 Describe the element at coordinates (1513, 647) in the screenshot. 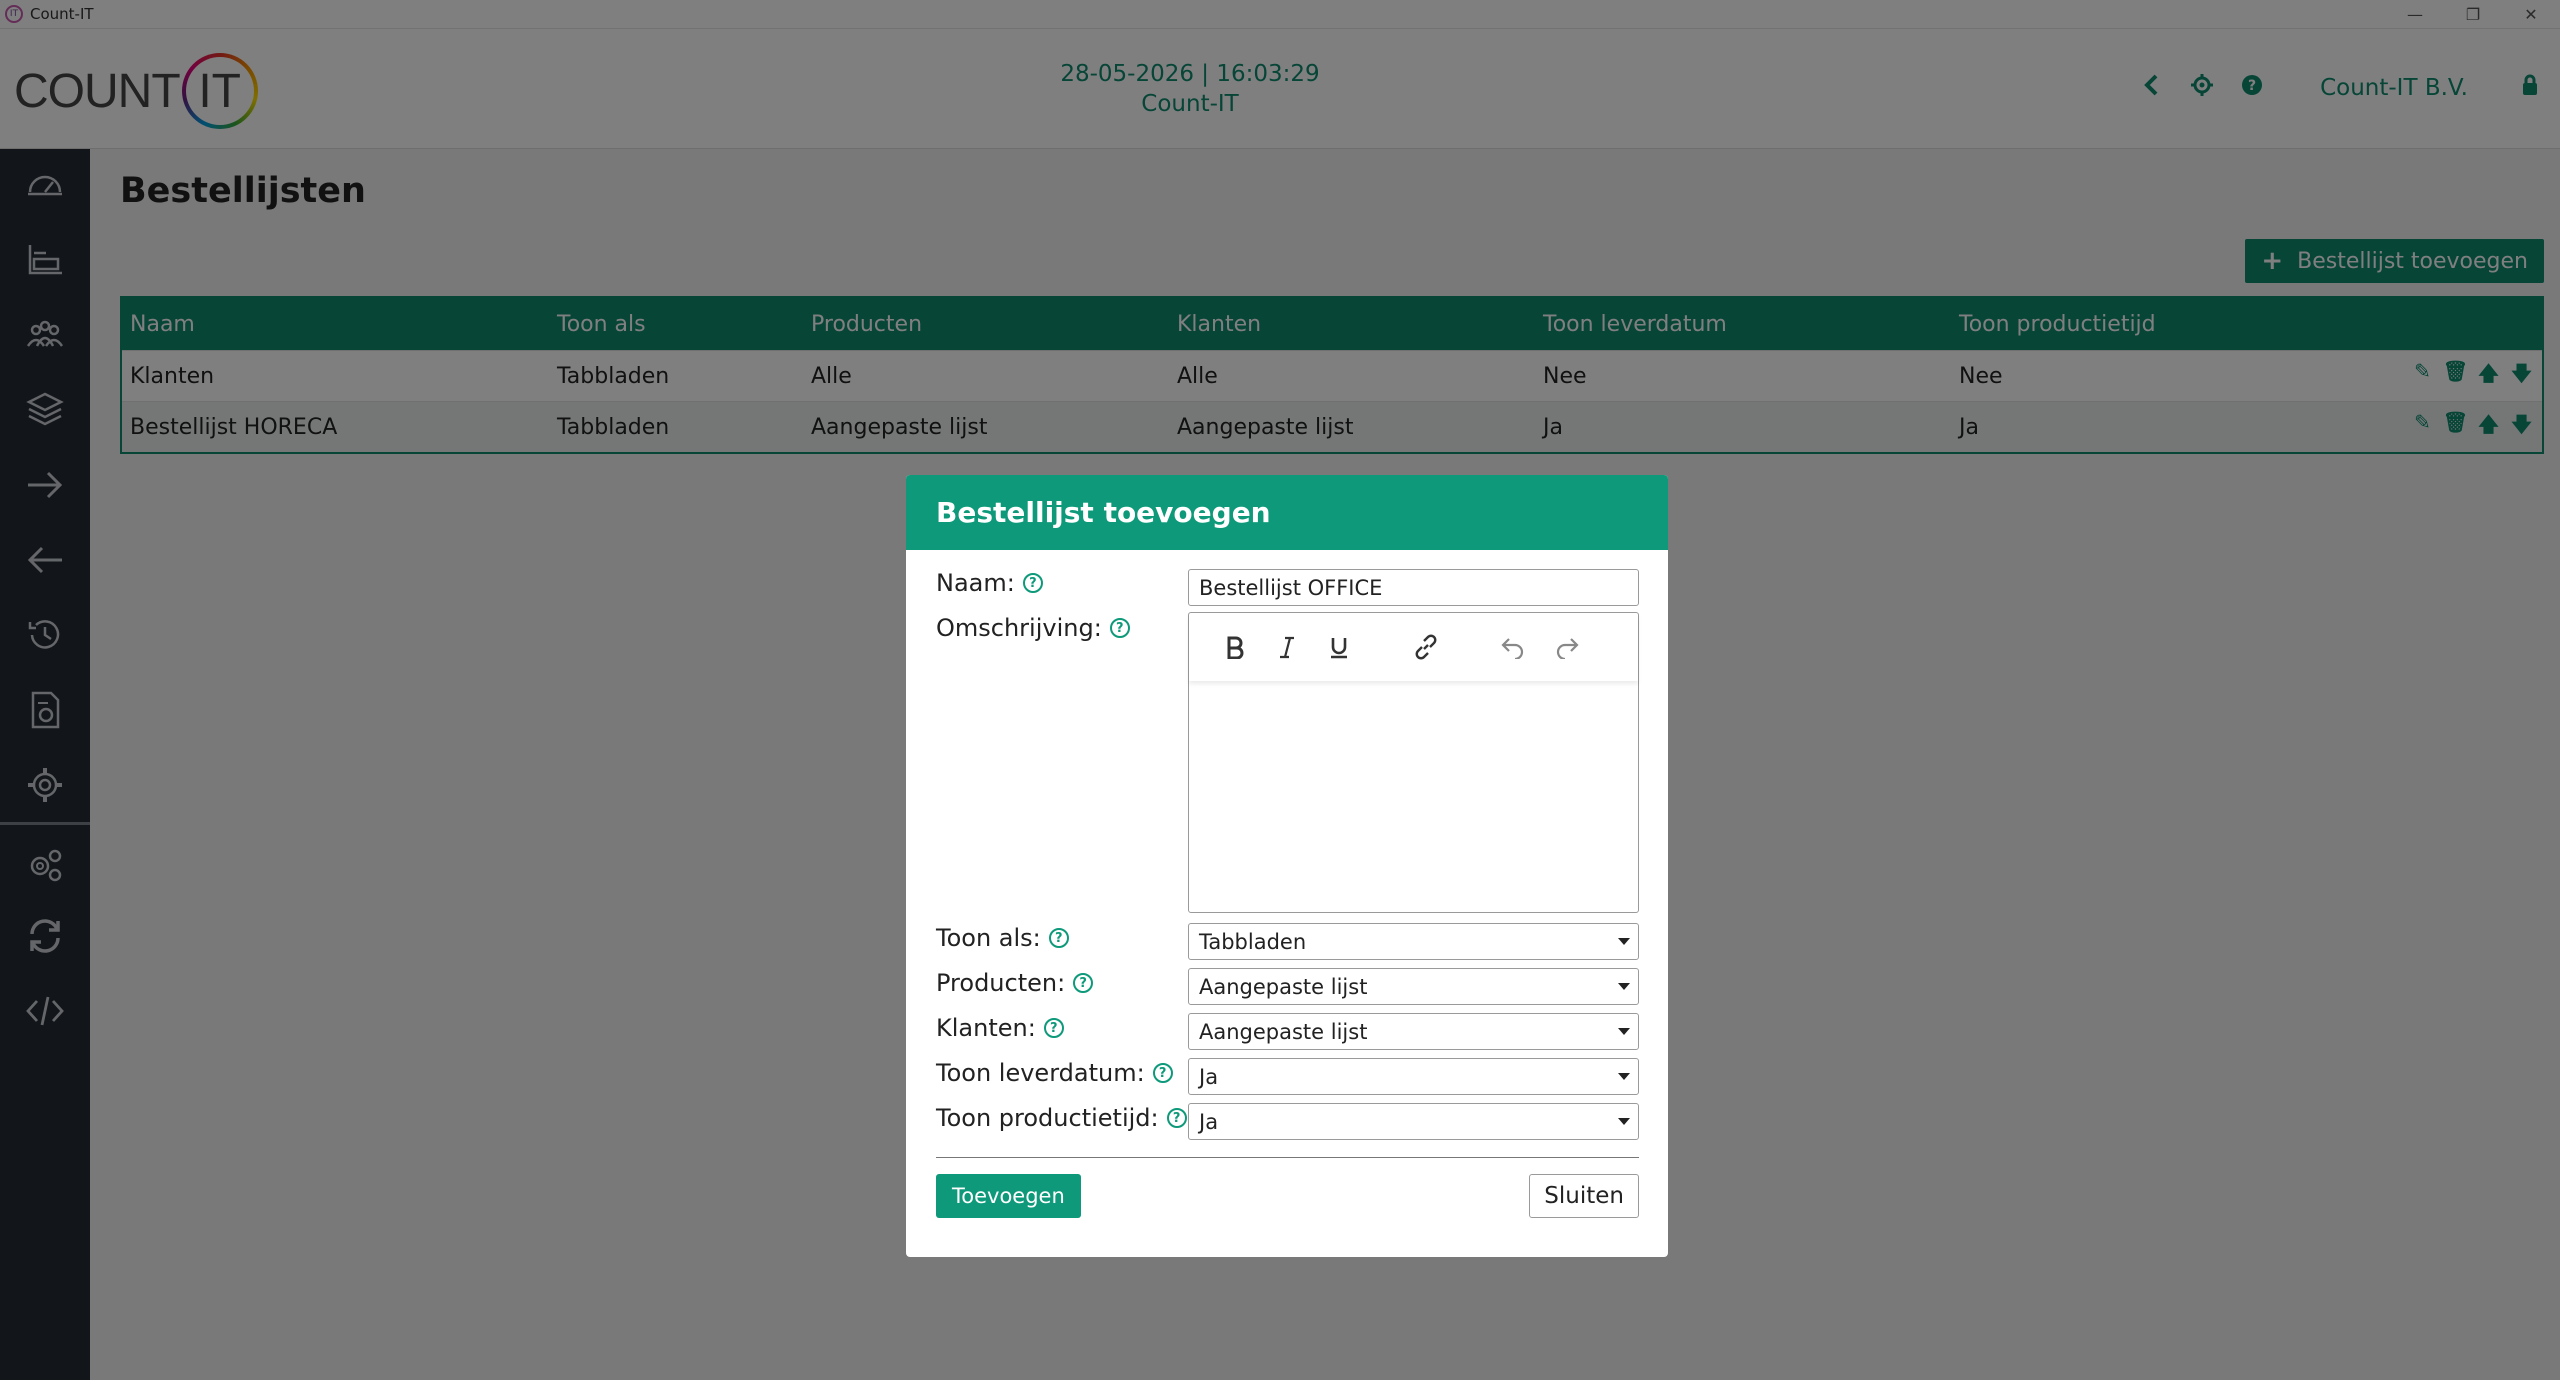

I see `undo-icon` at that location.